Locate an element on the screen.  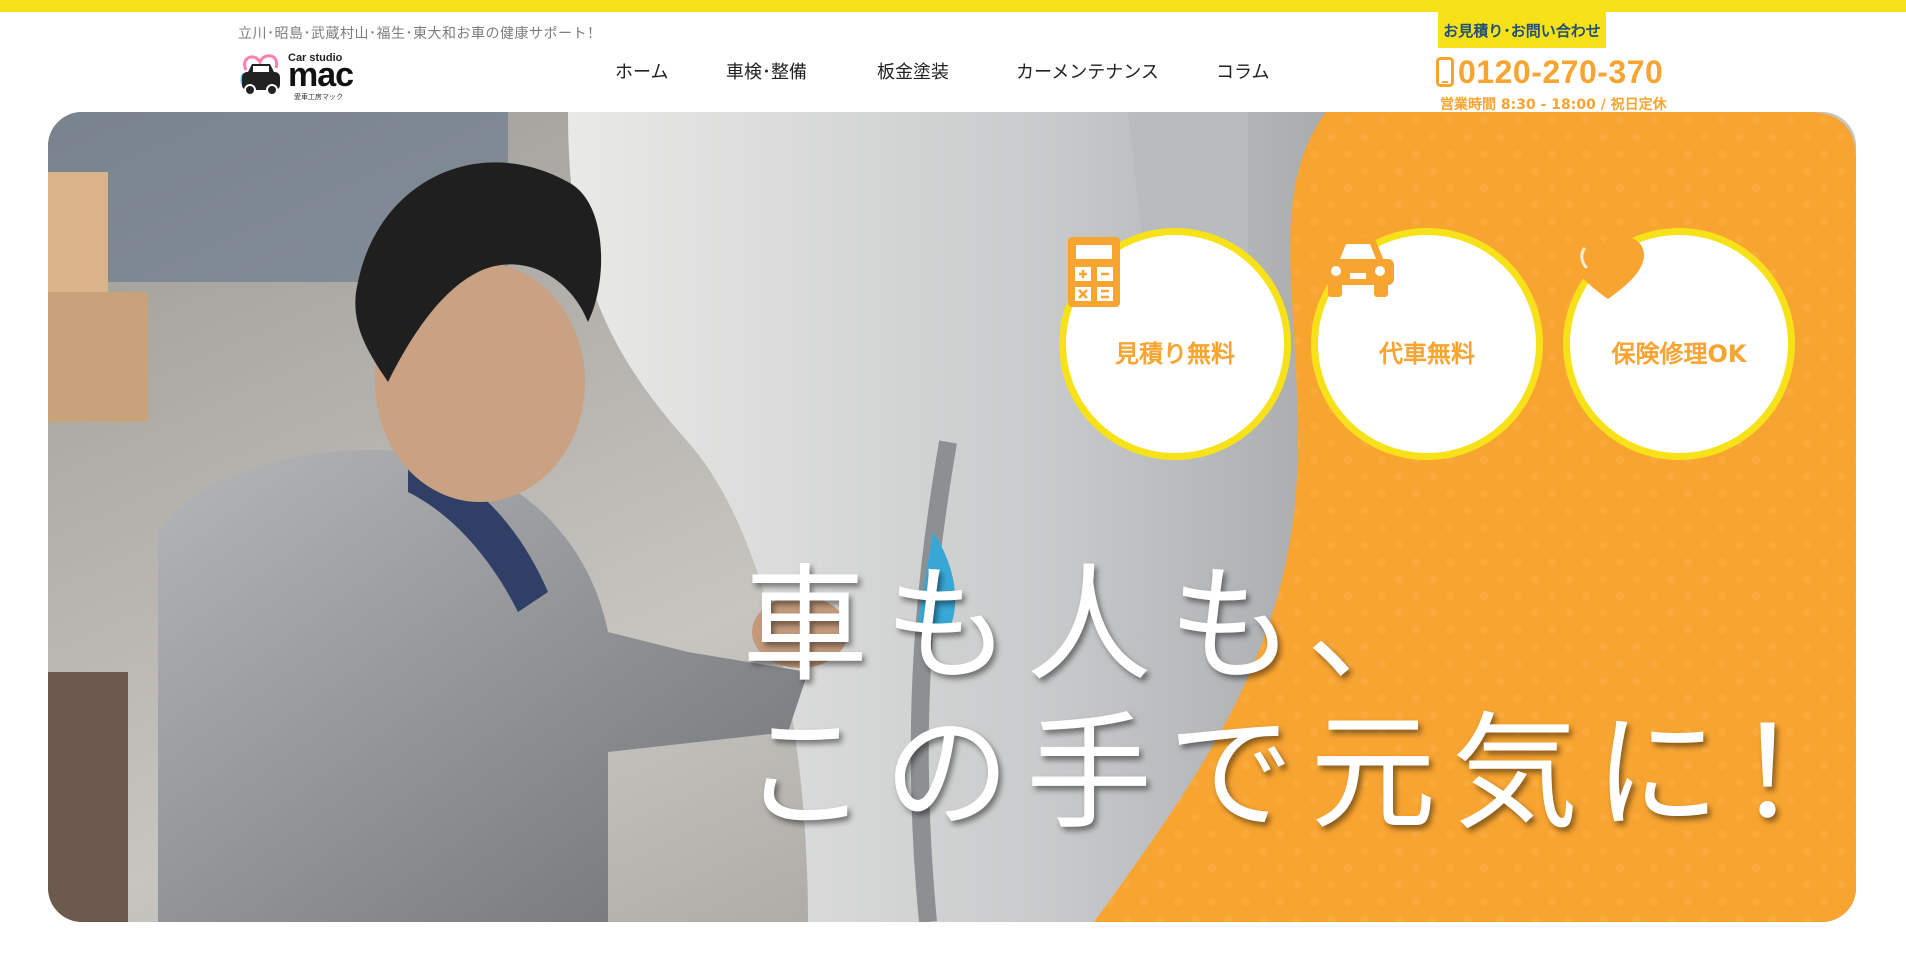
badge-free-estimate: 見積り無料 is located at coordinates (1175, 344).